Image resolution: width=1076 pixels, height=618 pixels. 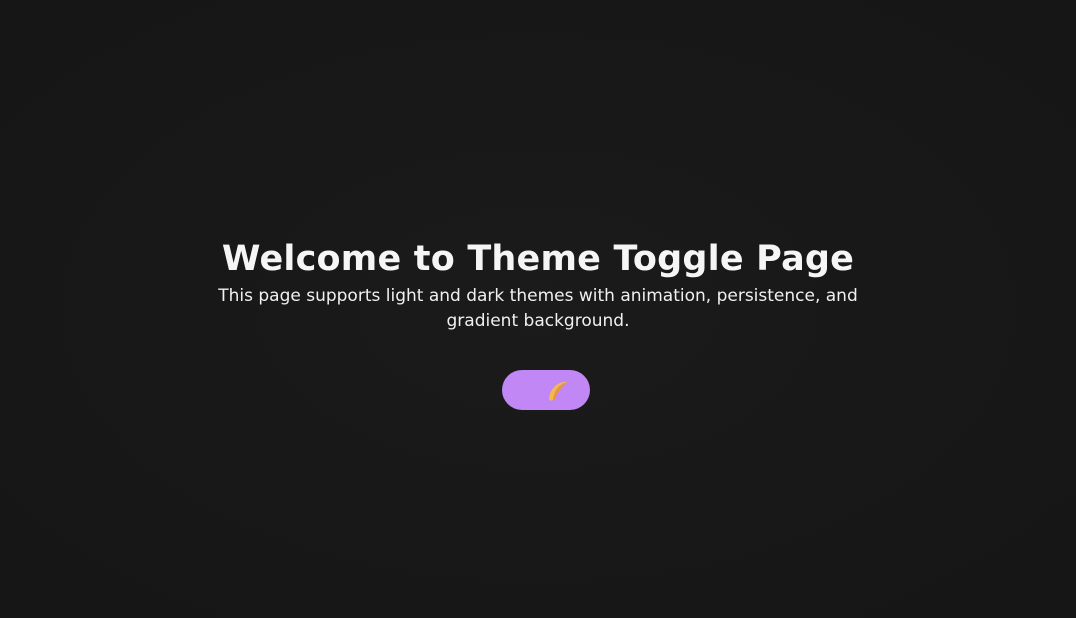 What do you see at coordinates (538, 259) in the screenshot?
I see `page-title: Welcome to Theme Toggle Page` at bounding box center [538, 259].